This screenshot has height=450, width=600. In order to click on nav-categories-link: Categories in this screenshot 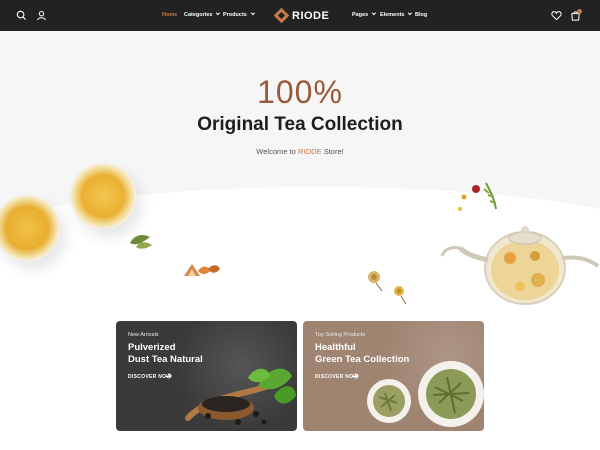, I will do `click(202, 14)`.